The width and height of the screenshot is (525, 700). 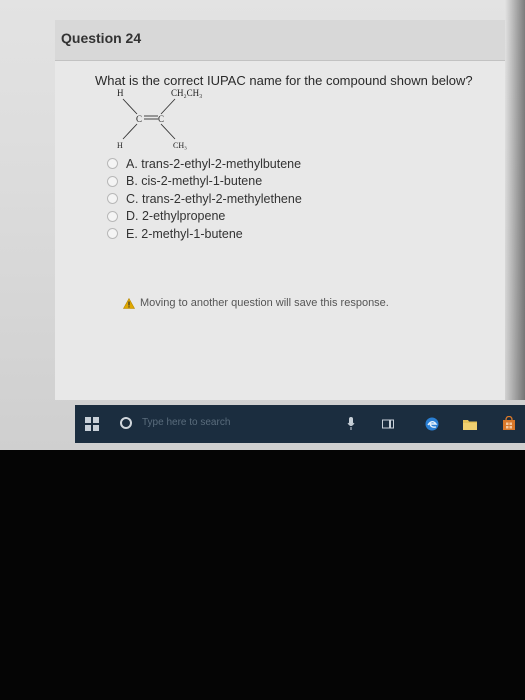 What do you see at coordinates (161, 119) in the screenshot?
I see `molecule-right-carbon: C` at bounding box center [161, 119].